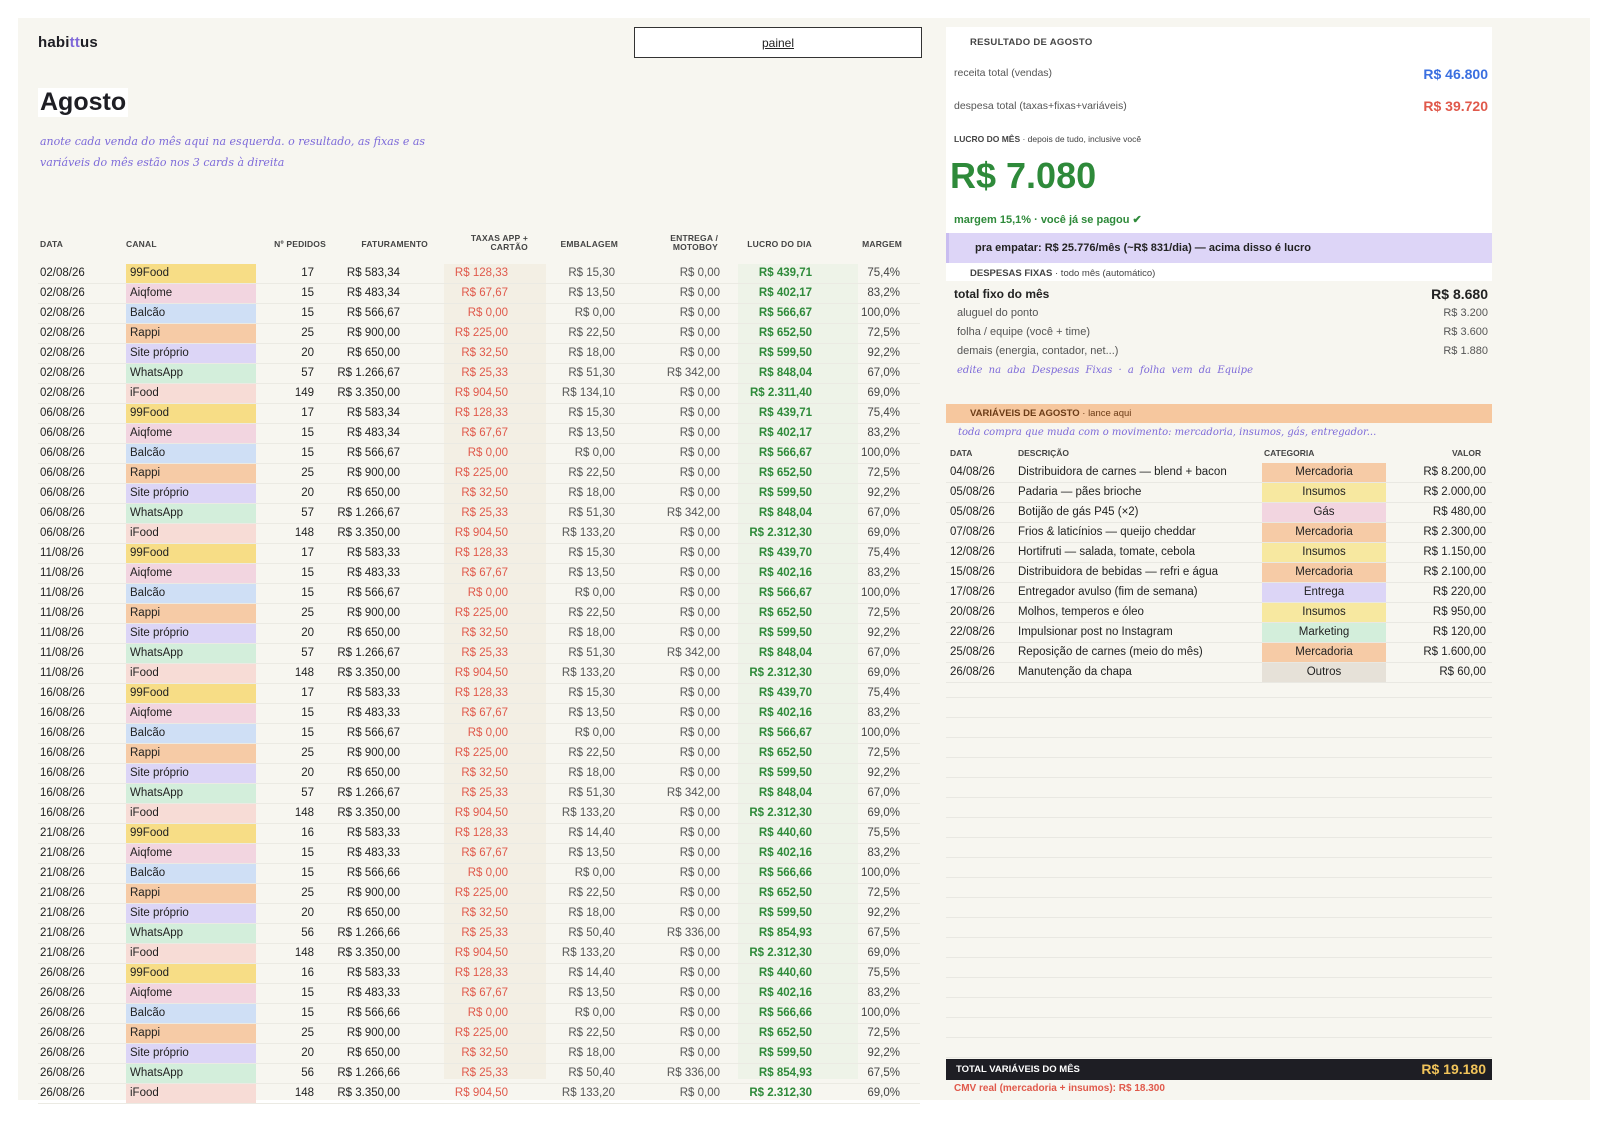  I want to click on faturamento-cell: R$ 1.266,66, so click(368, 933).